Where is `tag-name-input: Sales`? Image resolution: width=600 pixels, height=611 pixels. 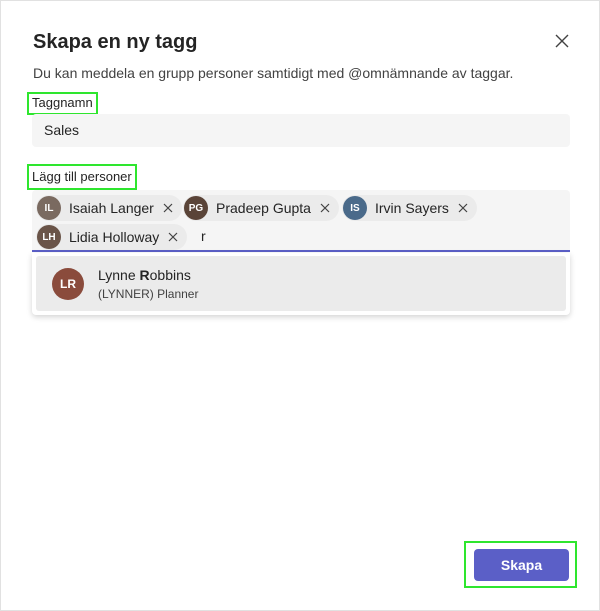 tag-name-input: Sales is located at coordinates (301, 130).